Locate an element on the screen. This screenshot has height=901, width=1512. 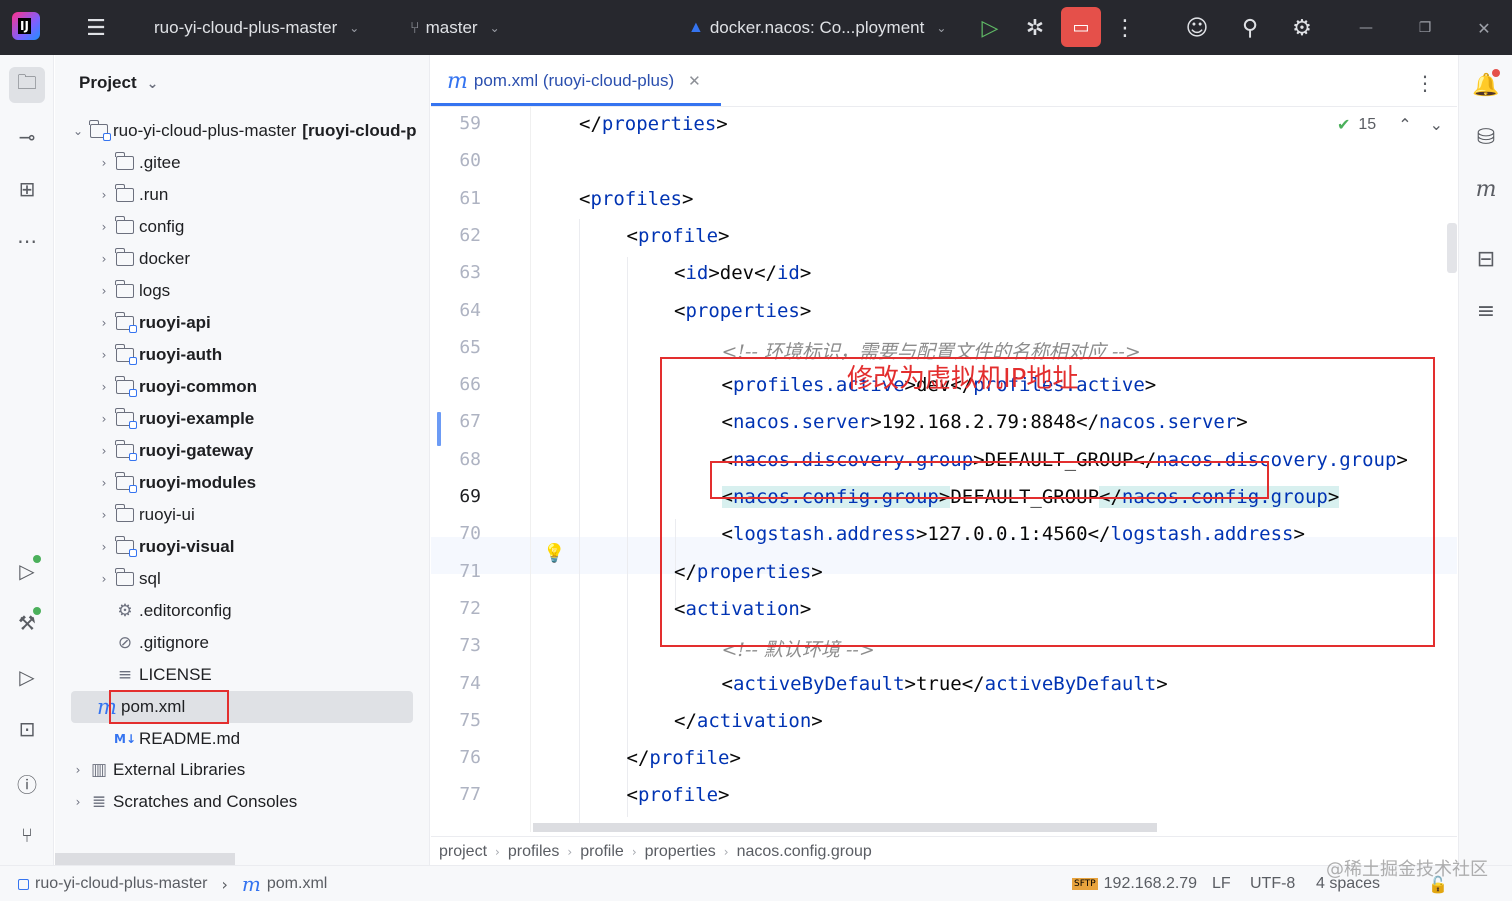
add-user-icon: ☺ is located at coordinates (1197, 28).